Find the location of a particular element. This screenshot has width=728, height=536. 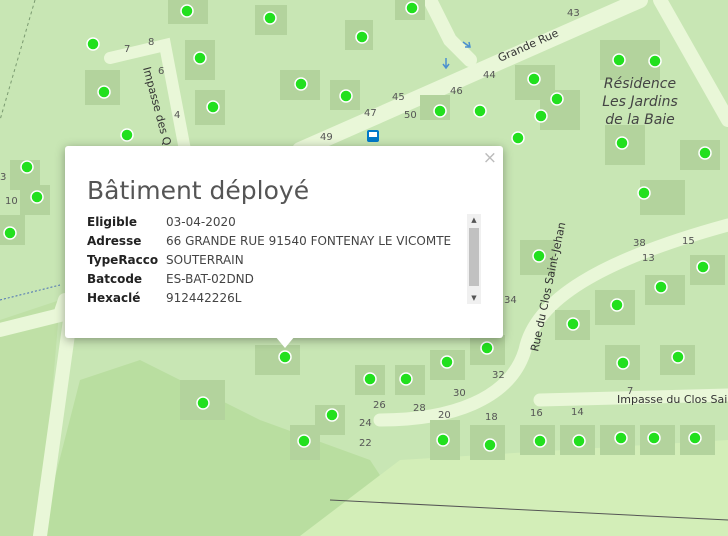

street-label-impasse-clos-saint: Impasse du Clos Sai is located at coordinates (672, 399).